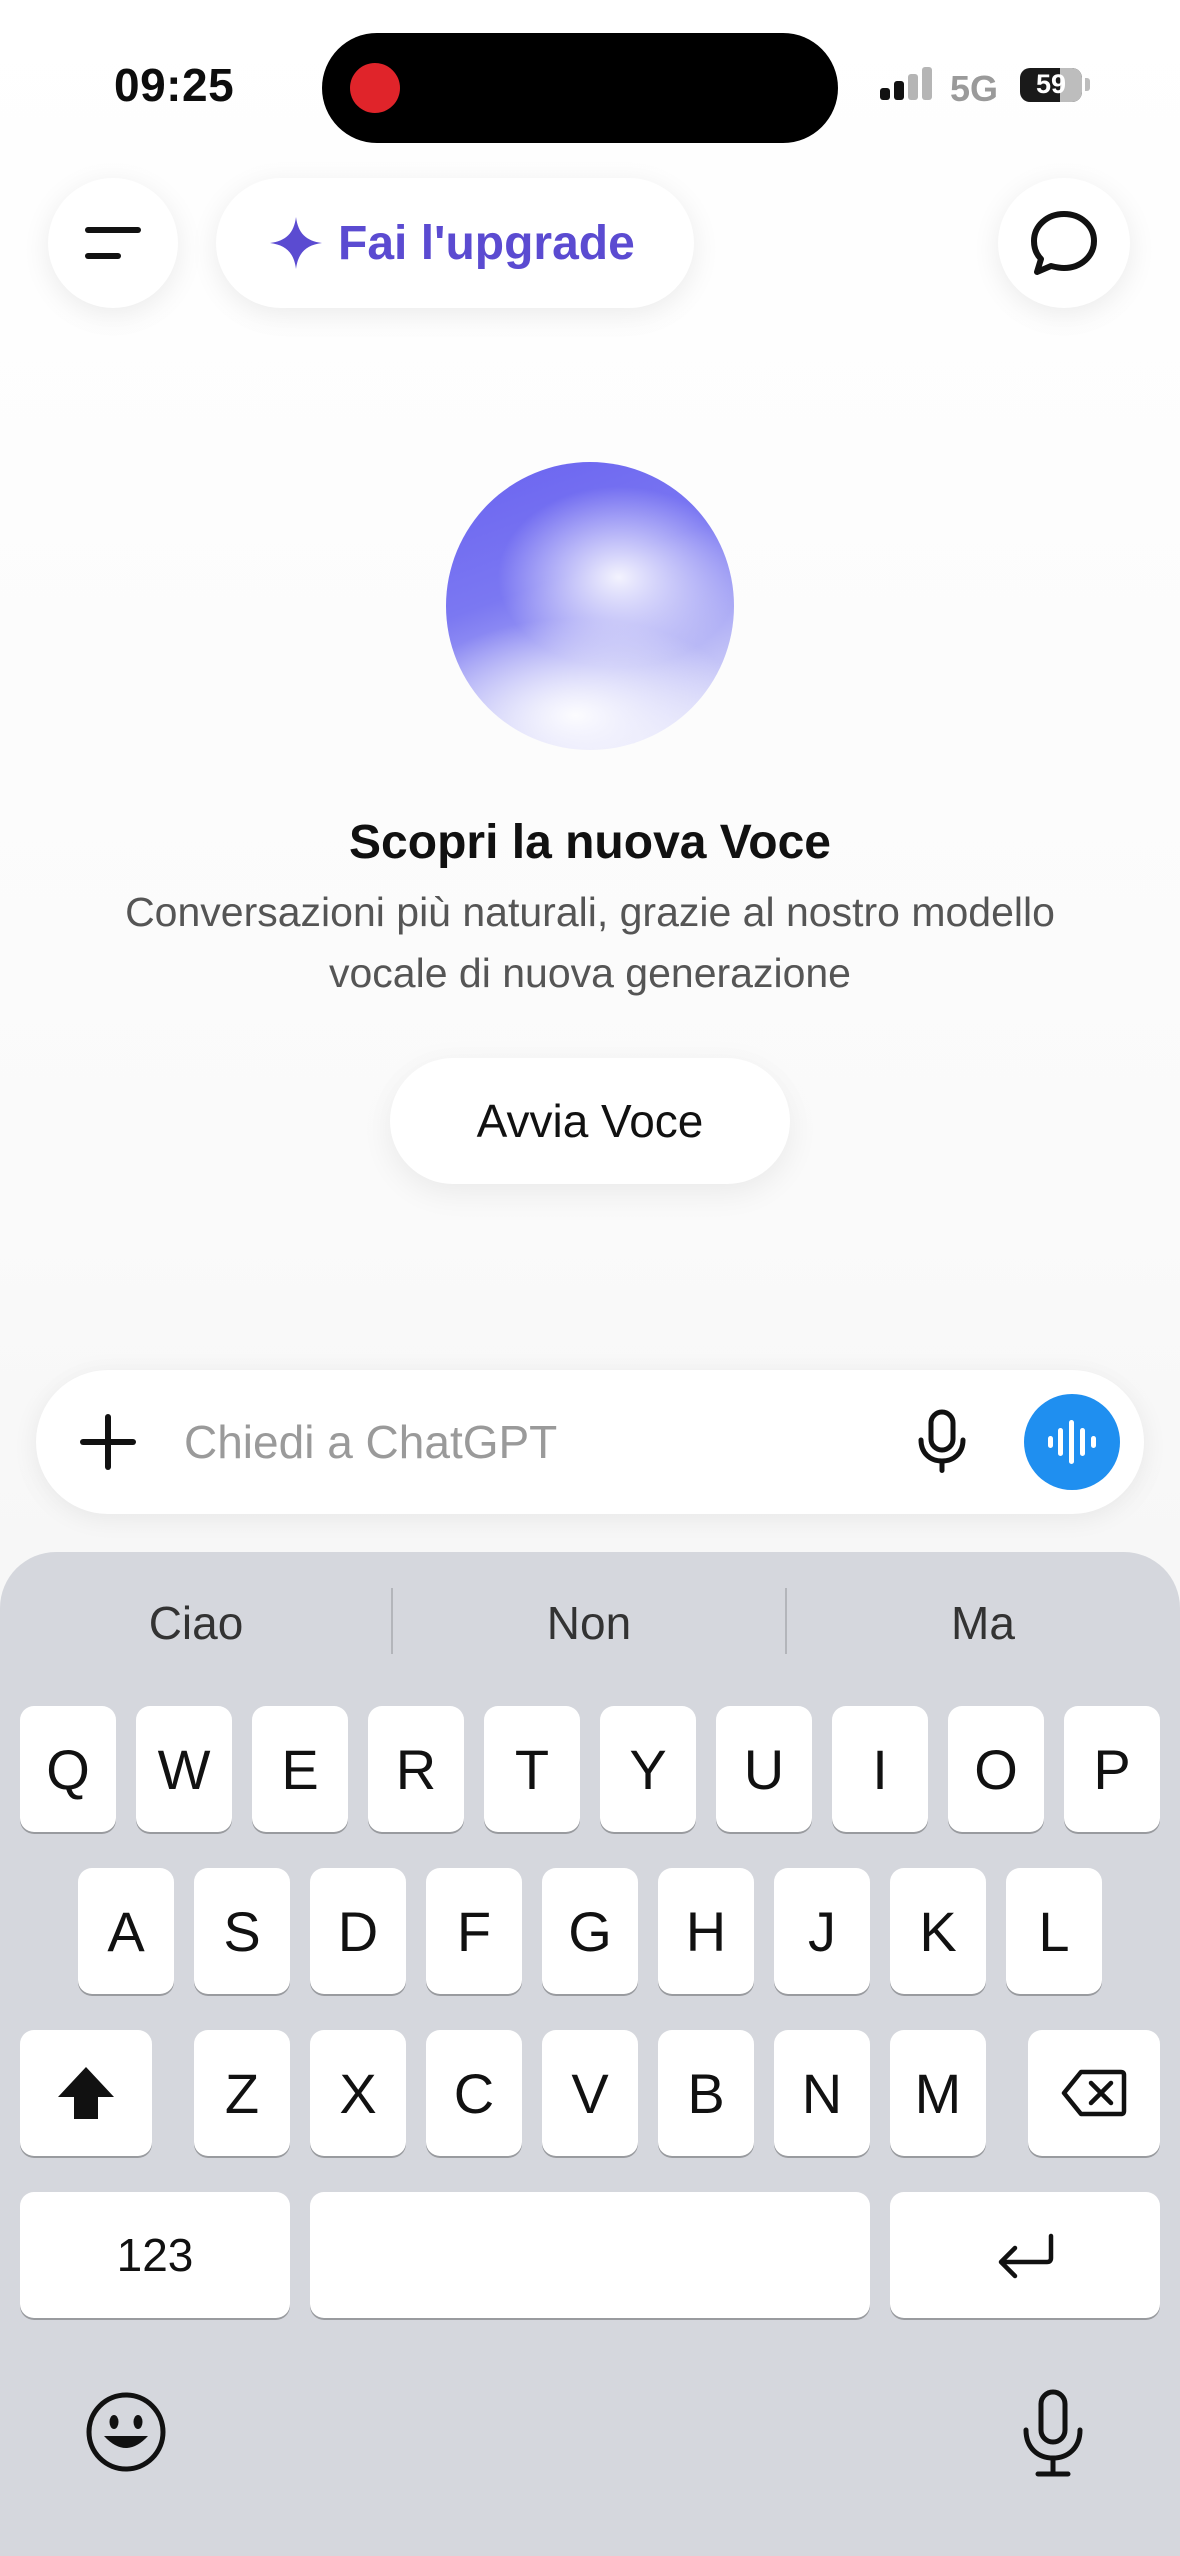 The height and width of the screenshot is (2556, 1180). I want to click on key-f: F, so click(474, 1931).